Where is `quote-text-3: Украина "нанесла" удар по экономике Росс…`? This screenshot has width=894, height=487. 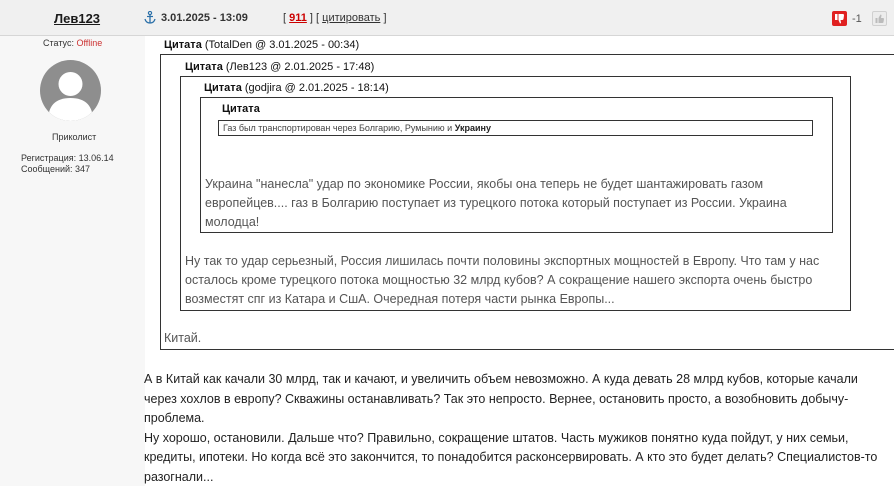
quote-text-3: Украина "нанесла" удар по экономике Росс… is located at coordinates (517, 203).